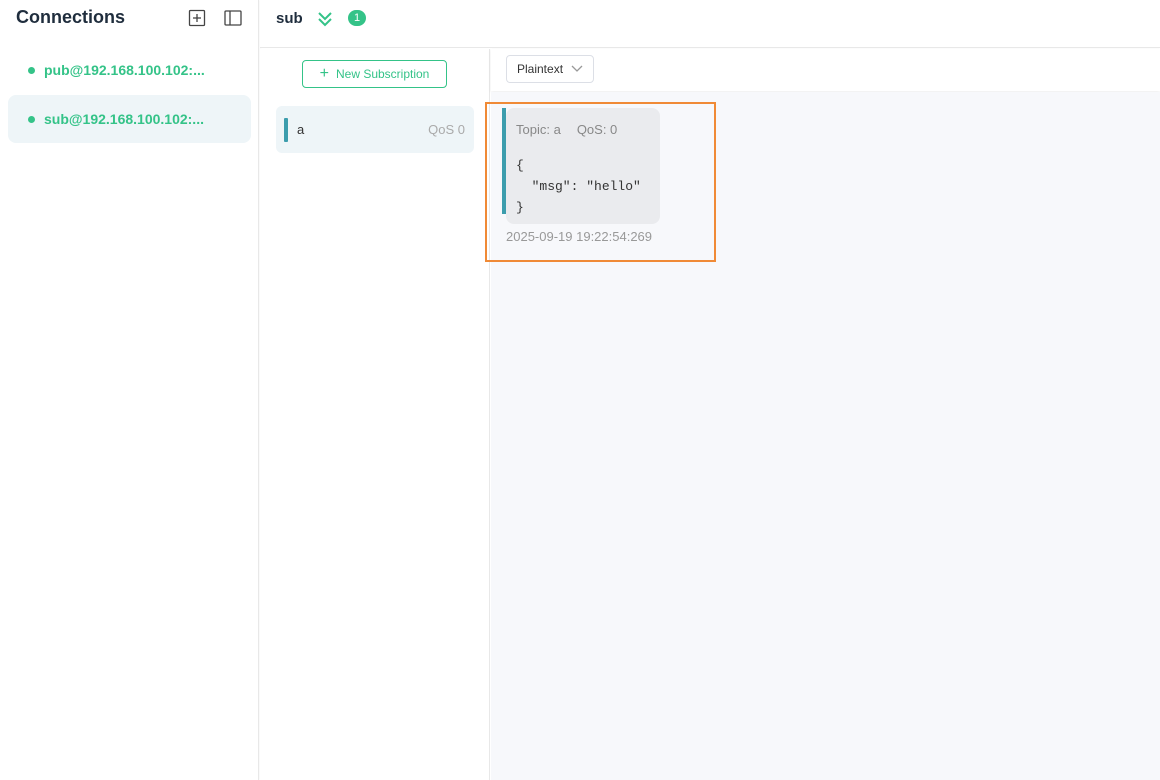  What do you see at coordinates (382, 74) in the screenshot?
I see `new-subscription-label: New Subscription` at bounding box center [382, 74].